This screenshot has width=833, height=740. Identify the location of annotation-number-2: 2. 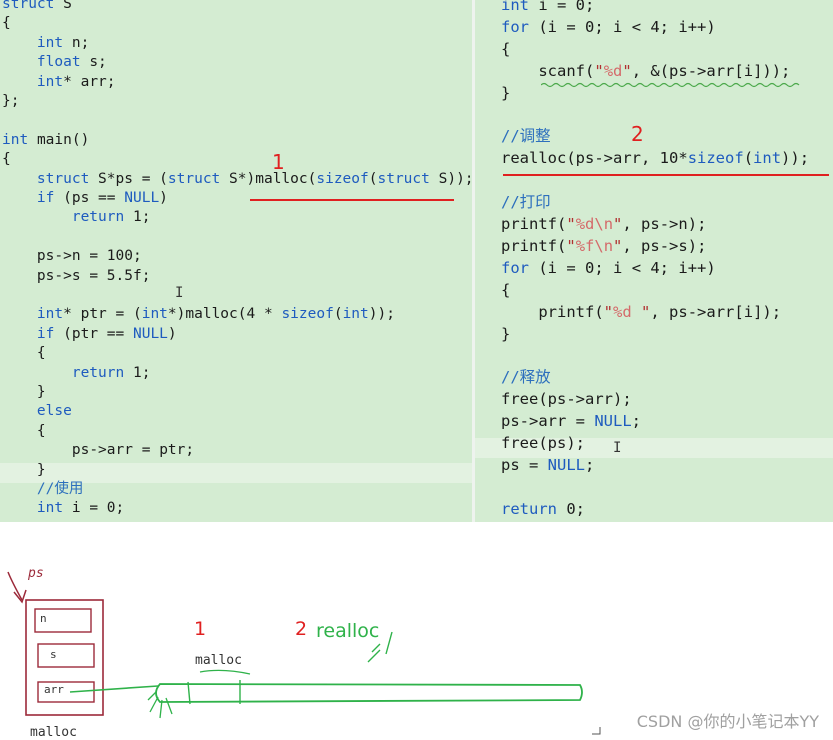
(637, 134).